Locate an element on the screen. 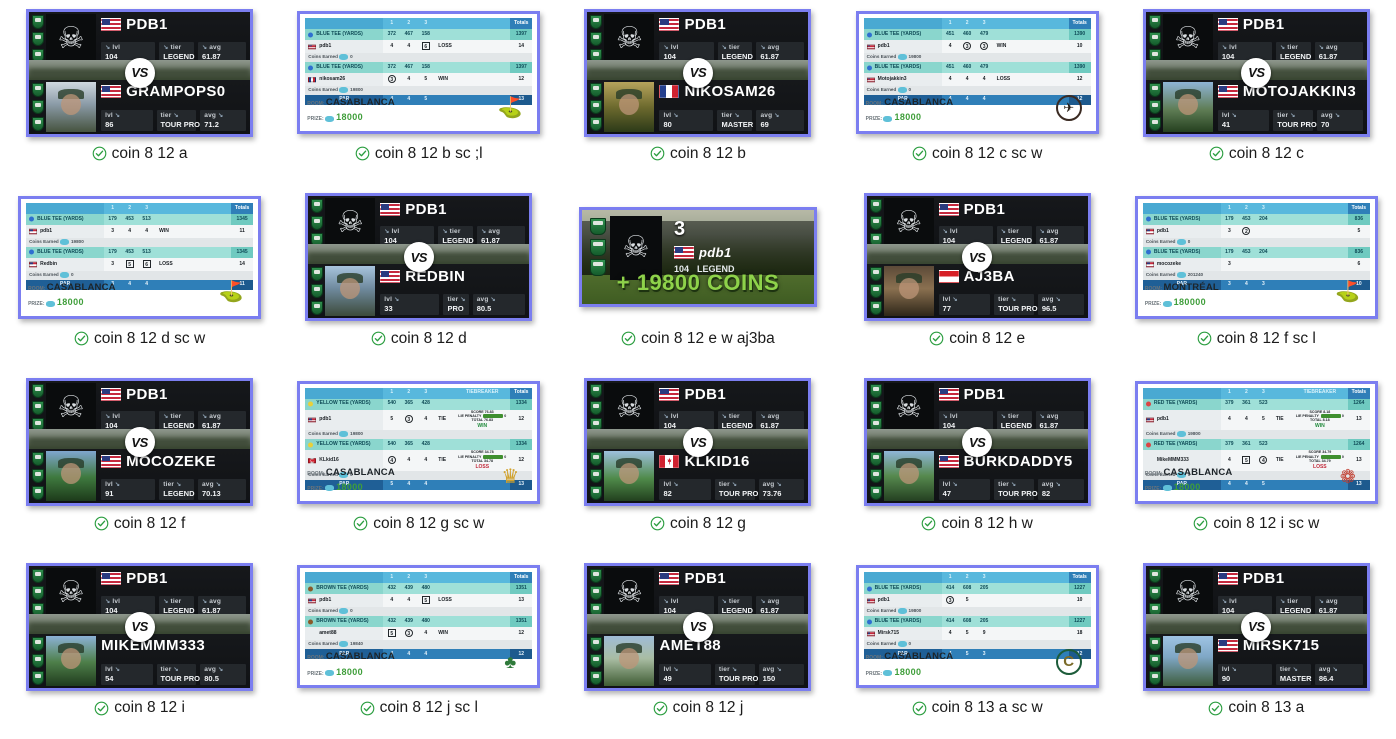 Image resolution: width=1396 pixels, height=739 pixels. coins-earned-row: Coins Earned 0 is located at coordinates (419, 612).